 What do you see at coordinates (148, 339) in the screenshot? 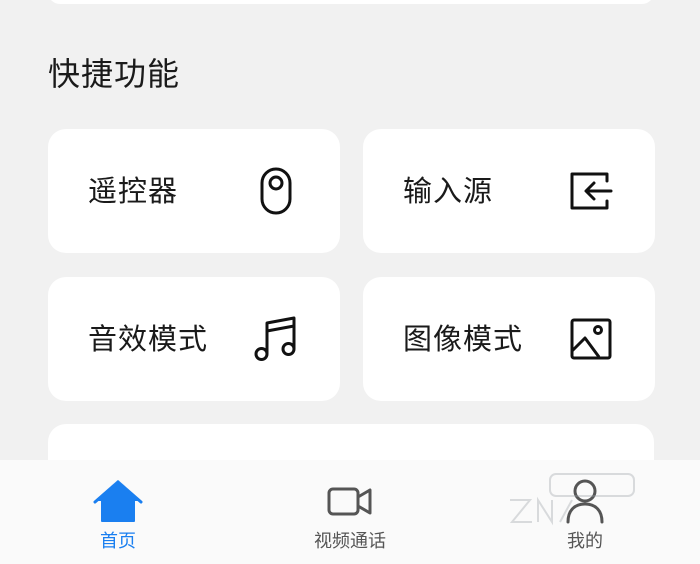
I see `tile-label: 音效模式` at bounding box center [148, 339].